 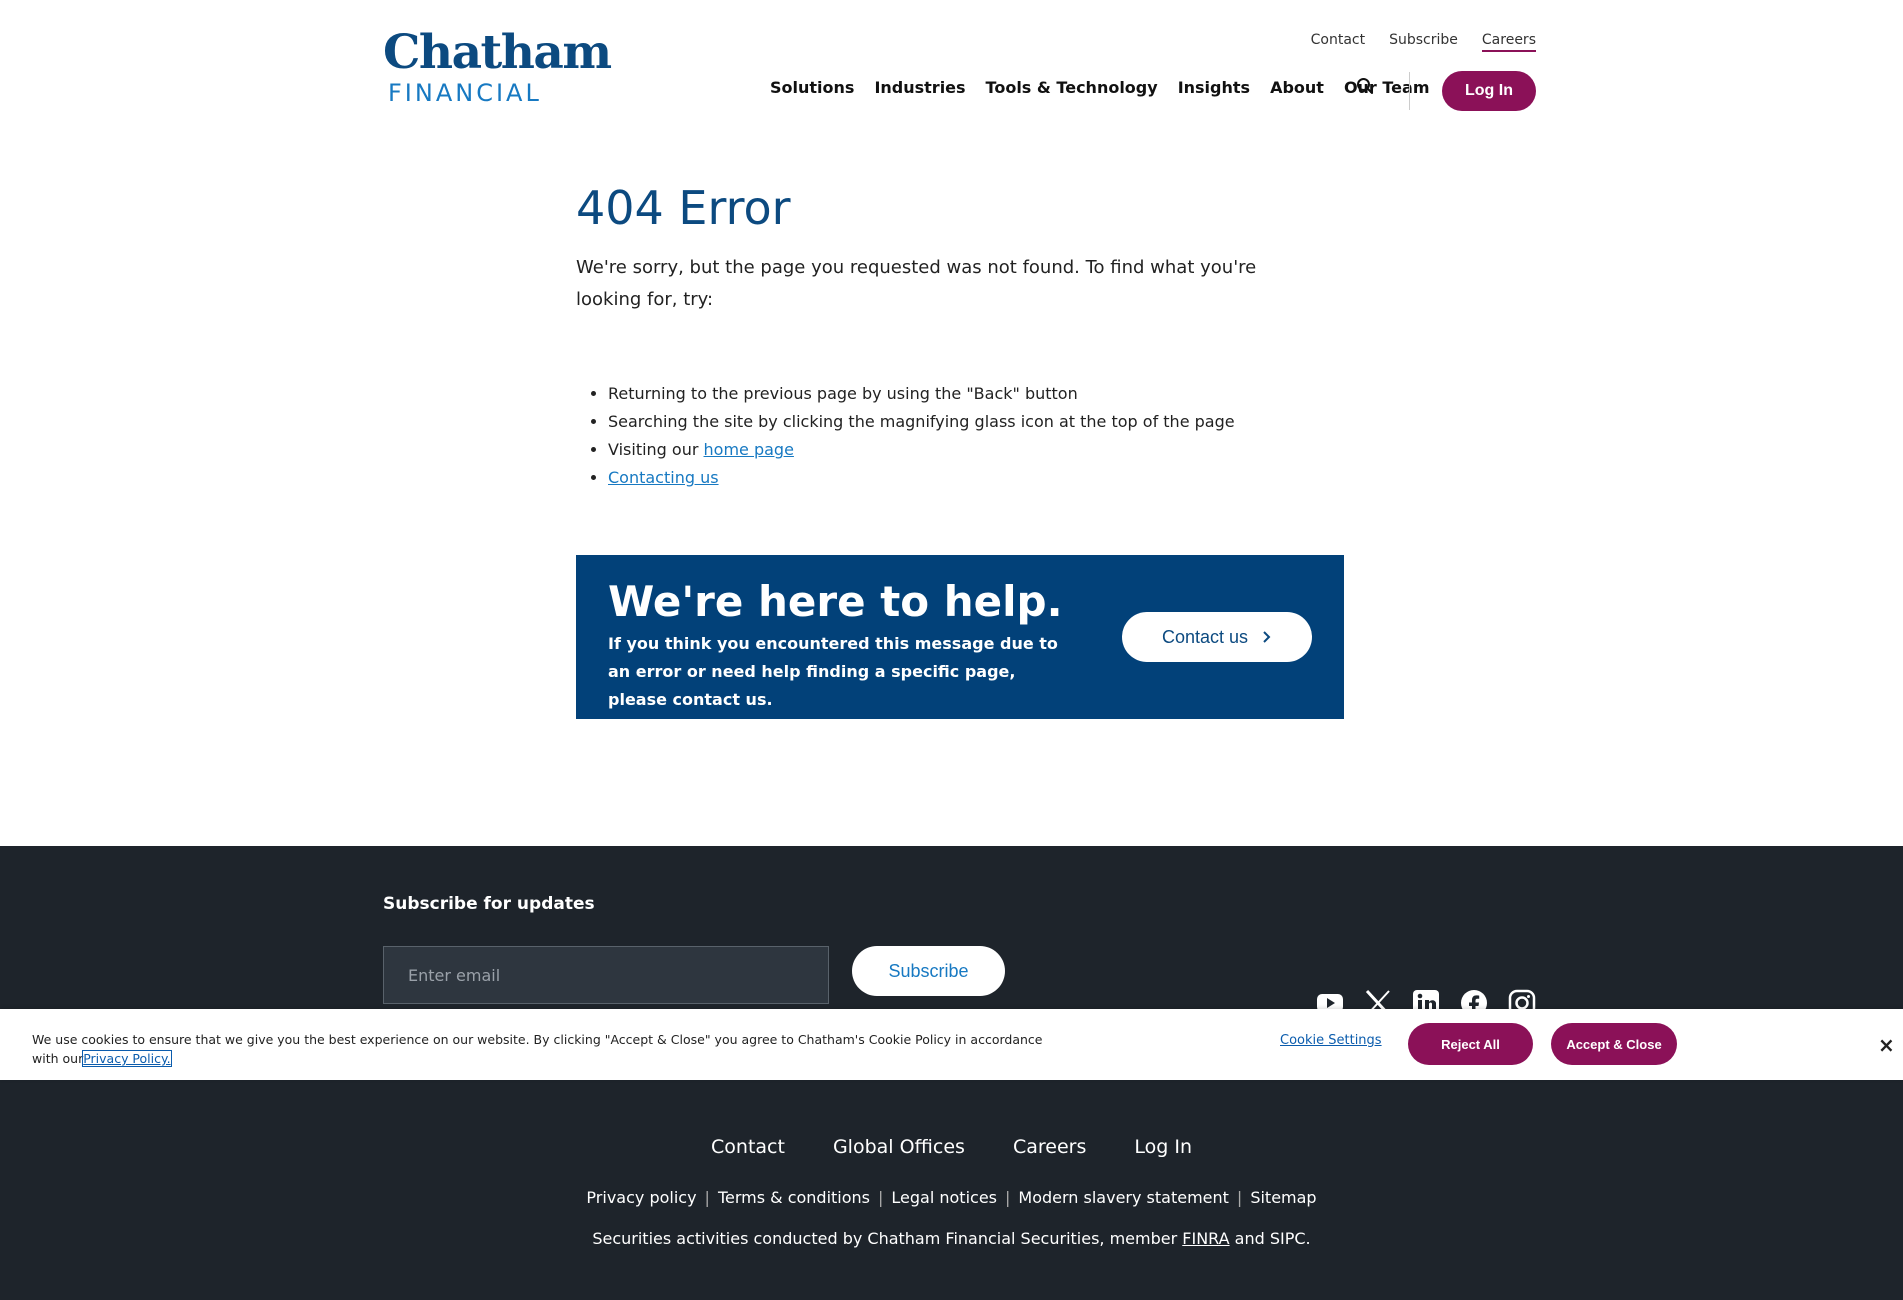 I want to click on finra-link: FINRA, so click(x=1205, y=1238).